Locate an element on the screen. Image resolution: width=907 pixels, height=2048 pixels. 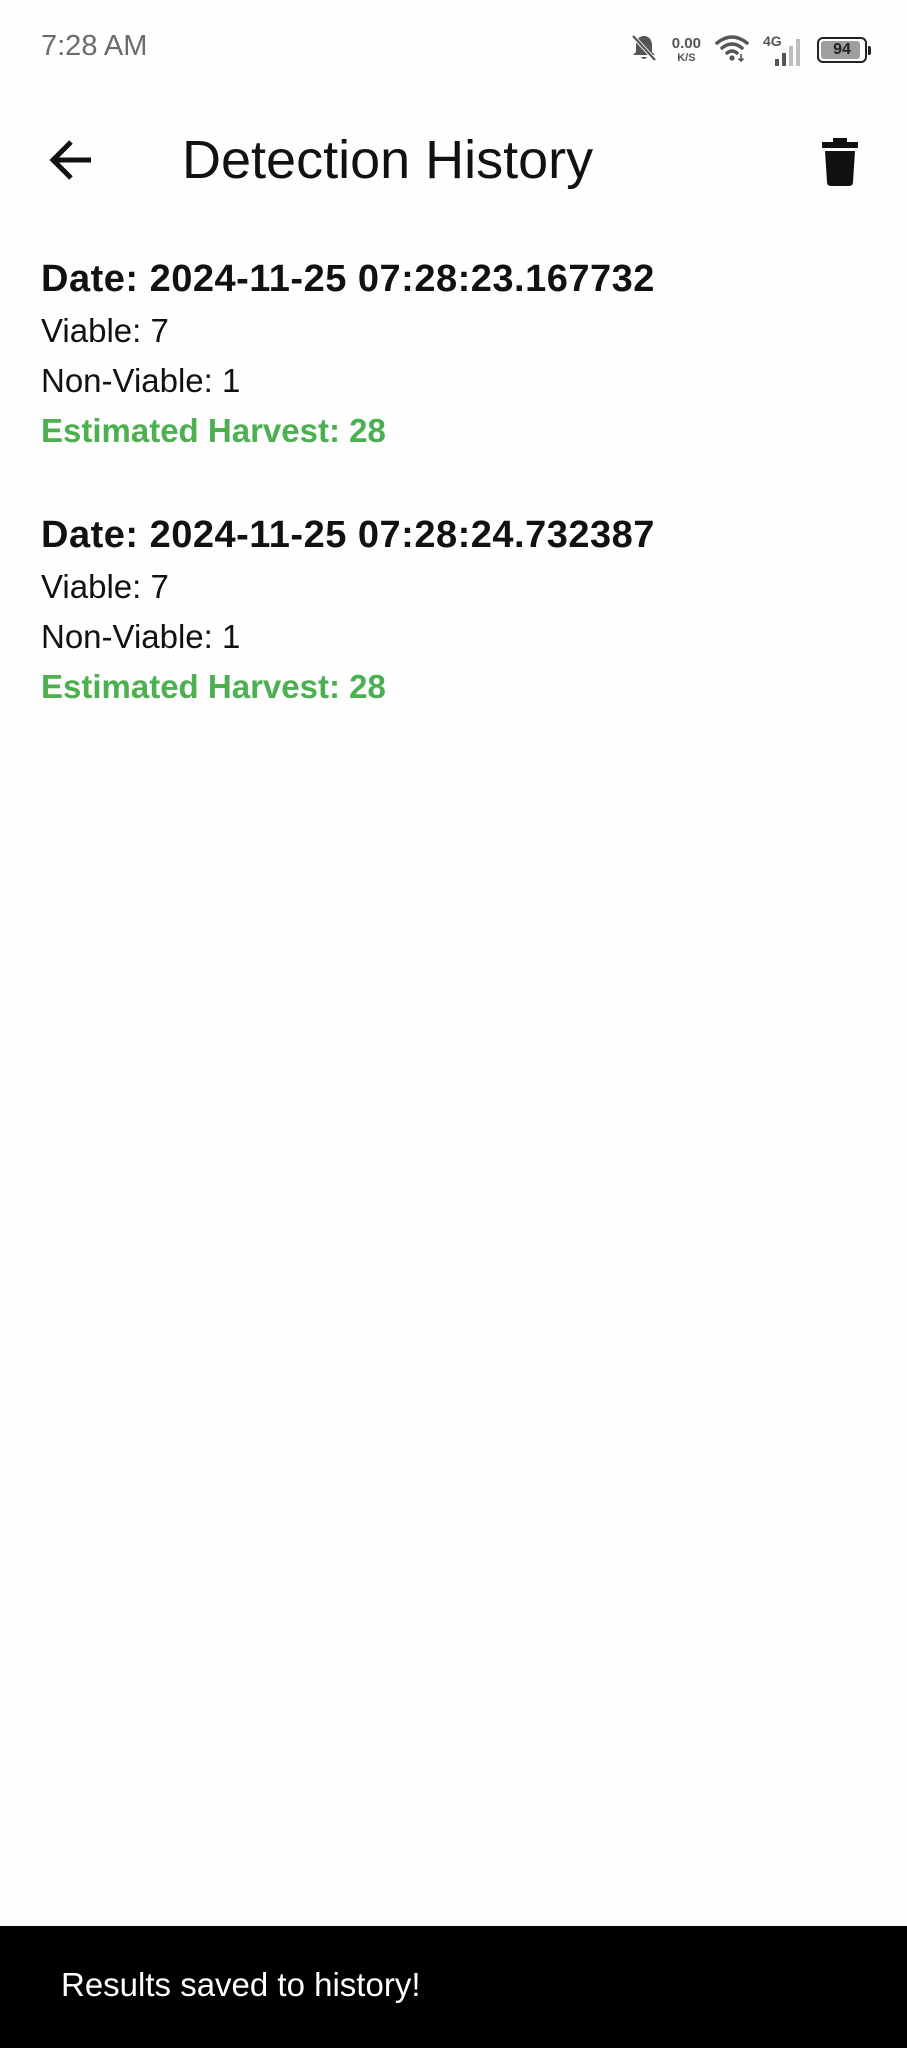
status-time: 7:28 AM is located at coordinates (94, 46).